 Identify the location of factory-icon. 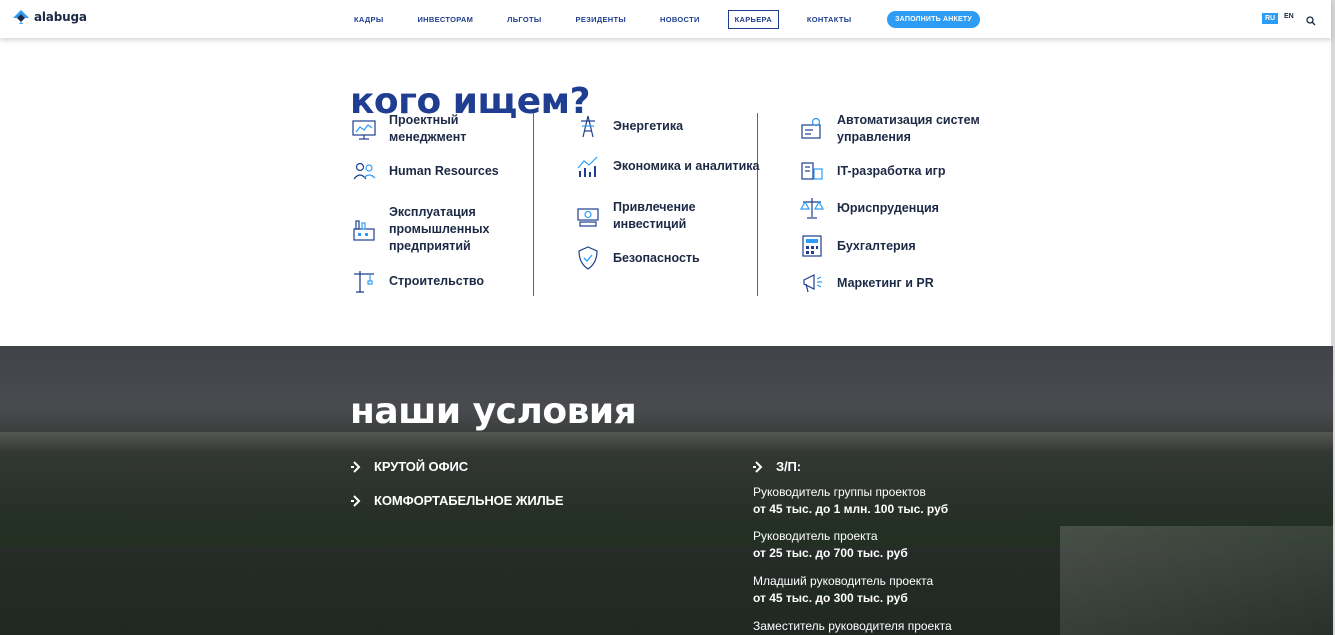
(364, 230).